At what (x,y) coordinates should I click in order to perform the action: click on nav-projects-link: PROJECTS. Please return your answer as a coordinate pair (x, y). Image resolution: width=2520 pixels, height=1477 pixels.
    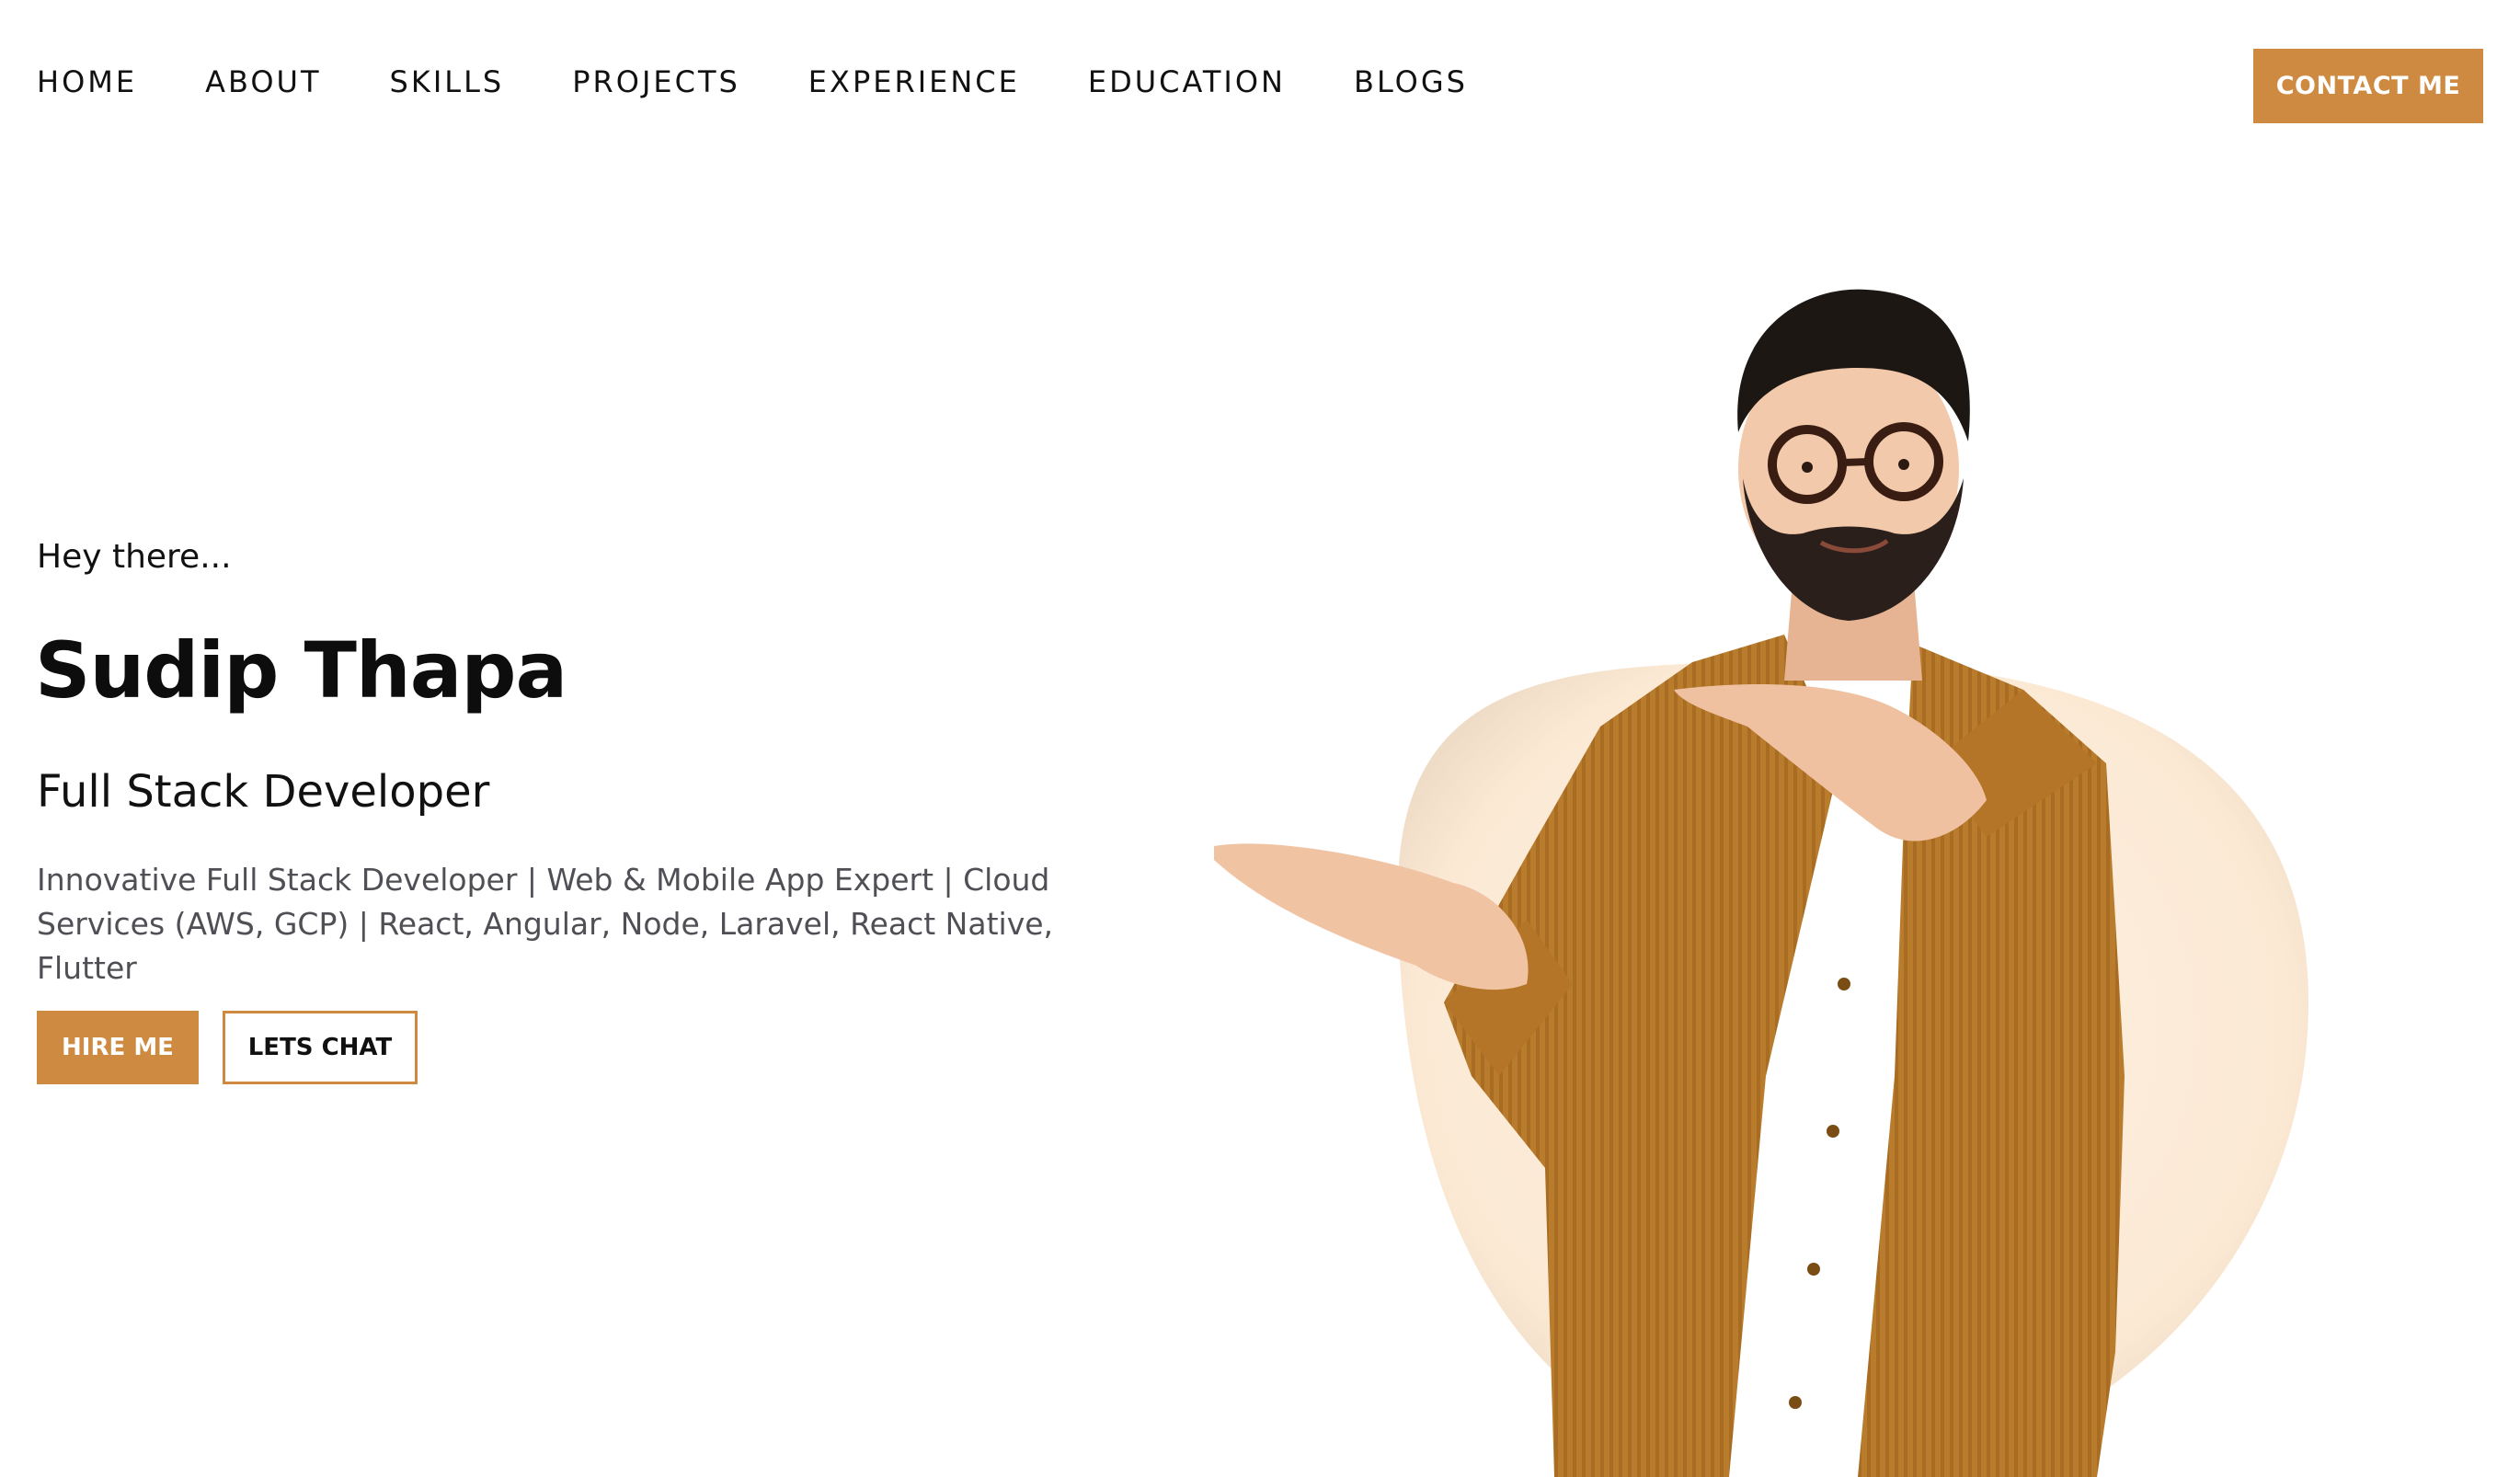
    Looking at the image, I should click on (656, 82).